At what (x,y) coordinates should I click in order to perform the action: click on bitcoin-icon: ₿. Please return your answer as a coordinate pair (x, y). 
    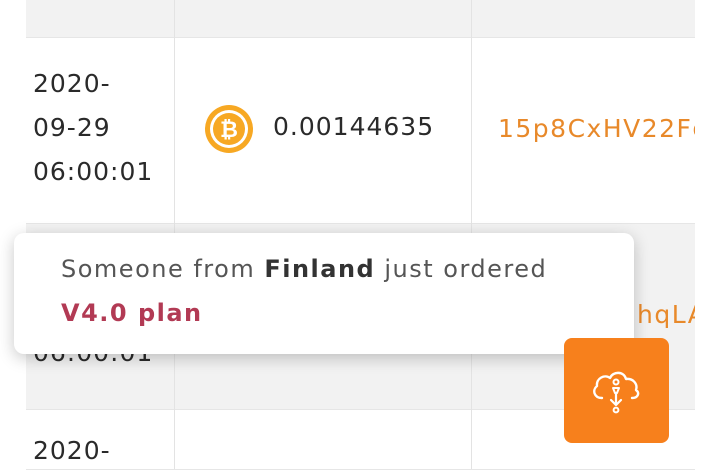
    Looking at the image, I should click on (228, 128).